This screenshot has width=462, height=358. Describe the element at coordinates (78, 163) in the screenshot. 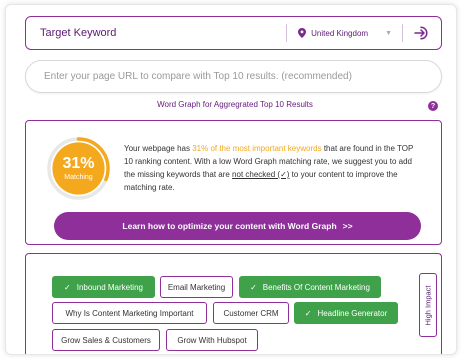

I see `matching-percent: 31%` at that location.